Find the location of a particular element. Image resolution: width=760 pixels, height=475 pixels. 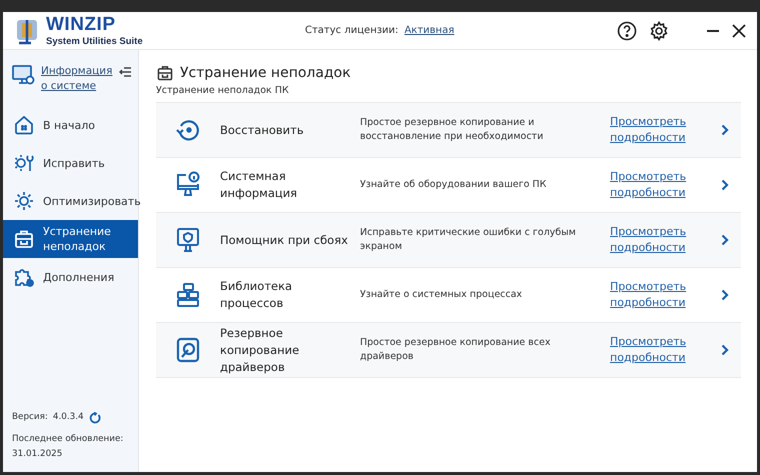

nav-item: Исправить is located at coordinates (70, 163).